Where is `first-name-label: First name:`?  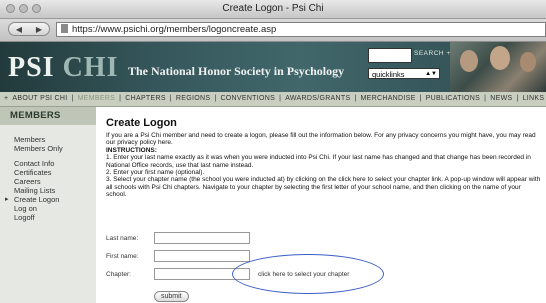 first-name-label: First name: is located at coordinates (122, 256).